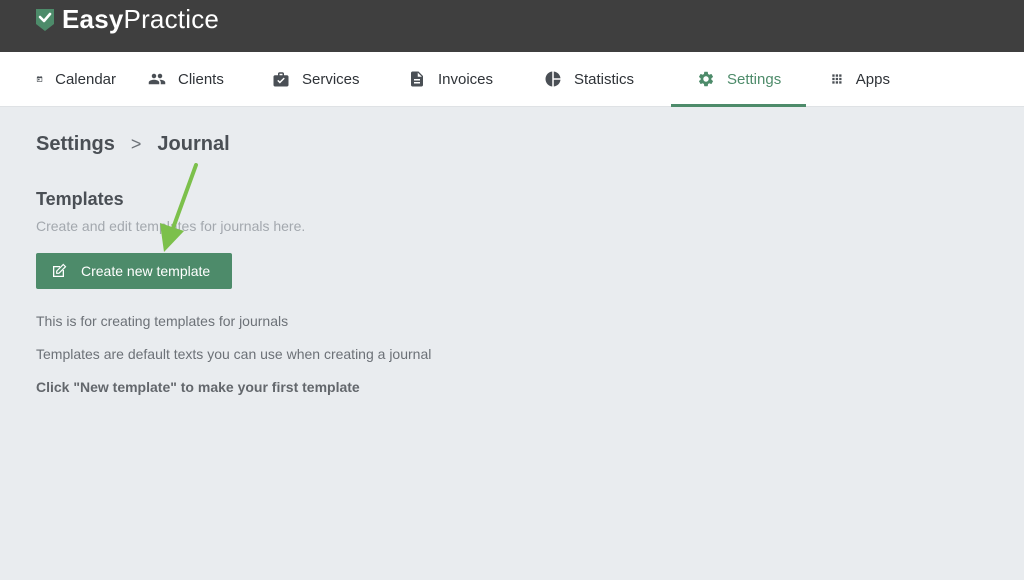 This screenshot has height=580, width=1024. I want to click on nav-item-label: Services, so click(331, 79).